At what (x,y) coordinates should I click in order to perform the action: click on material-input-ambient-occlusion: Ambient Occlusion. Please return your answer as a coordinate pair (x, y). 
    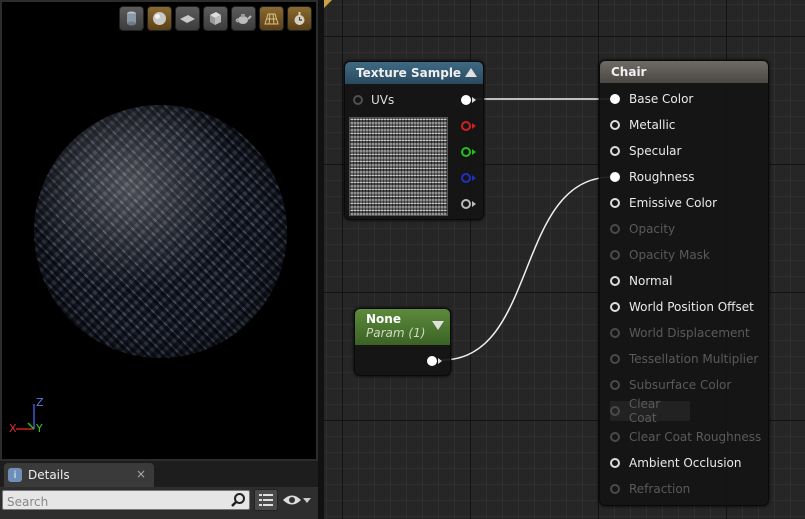
    Looking at the image, I should click on (675, 463).